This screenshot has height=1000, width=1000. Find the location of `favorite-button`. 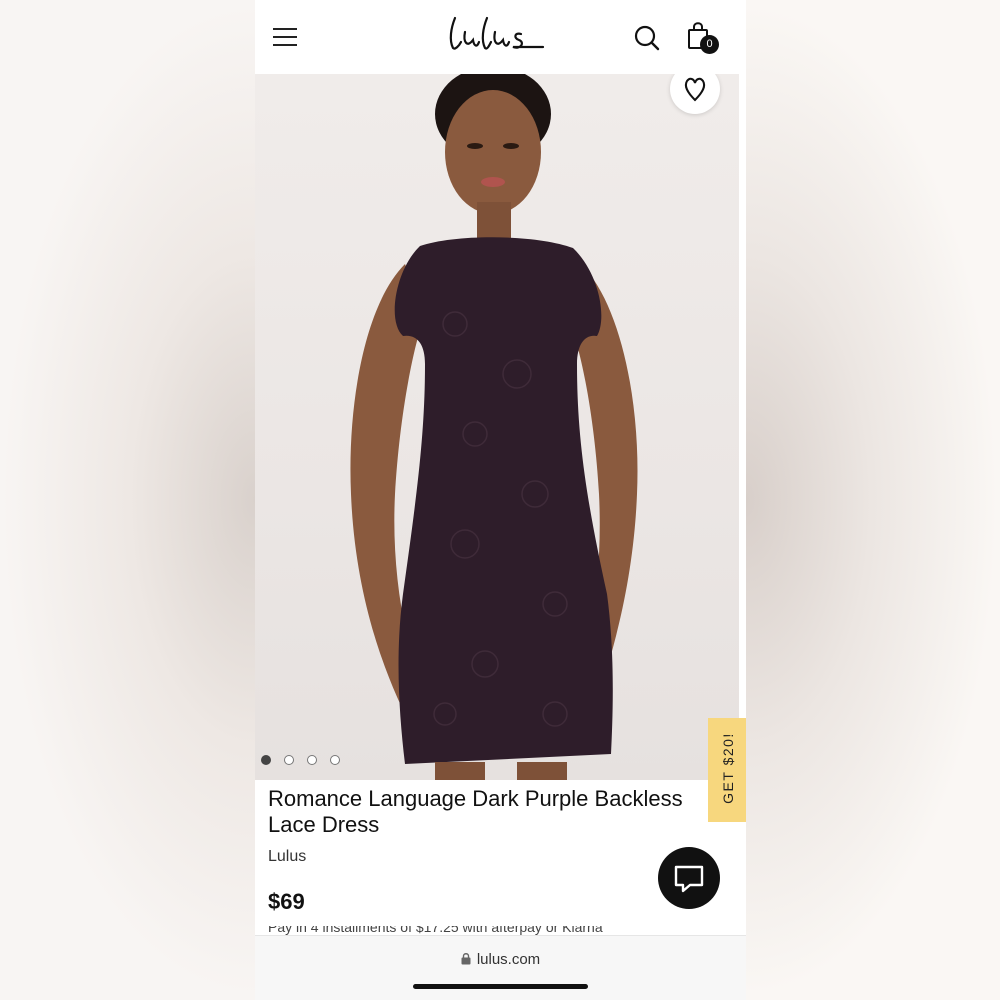

favorite-button is located at coordinates (695, 94).